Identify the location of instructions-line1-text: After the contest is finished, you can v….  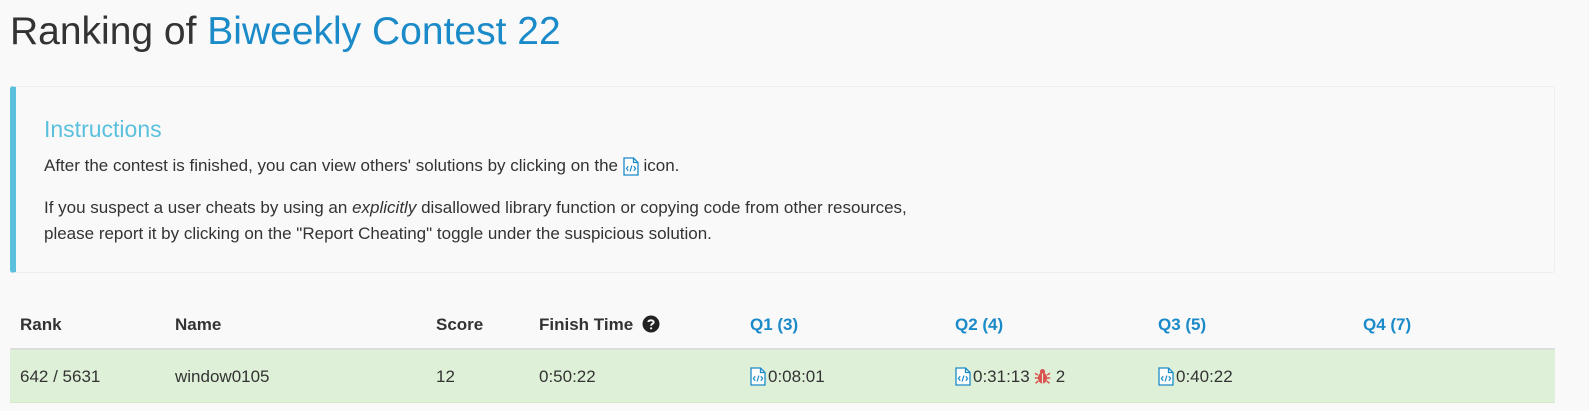
(331, 165).